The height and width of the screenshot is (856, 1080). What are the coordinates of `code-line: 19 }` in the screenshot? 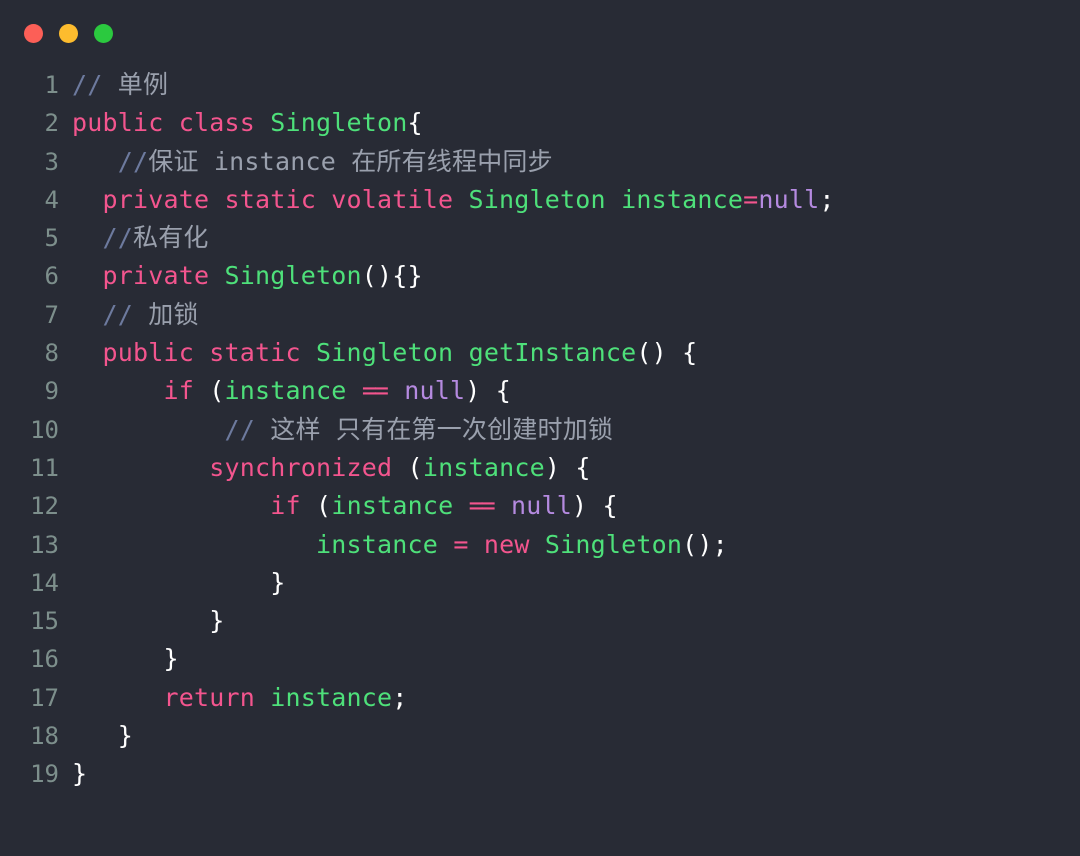 It's located at (540, 774).